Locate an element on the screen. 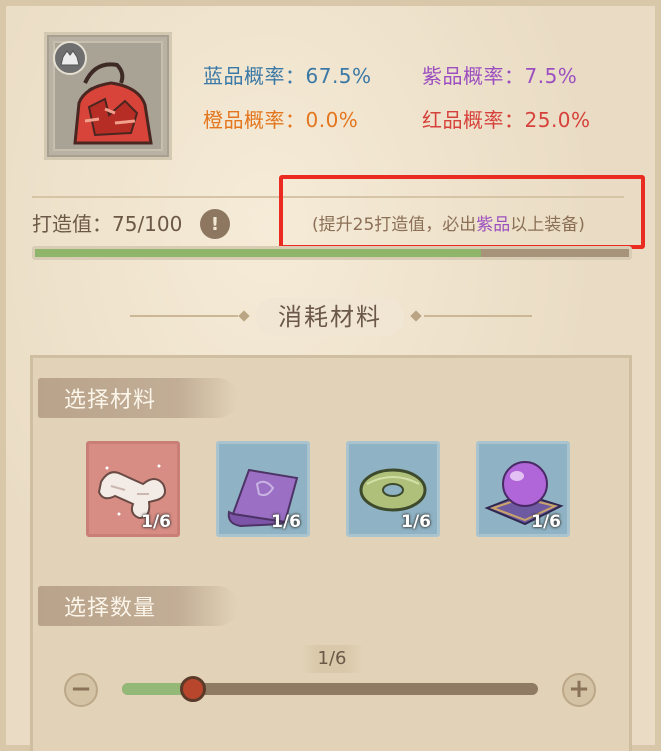 The height and width of the screenshot is (751, 661). orange-quality-probability: 橙品概率：0.0% is located at coordinates (281, 120).